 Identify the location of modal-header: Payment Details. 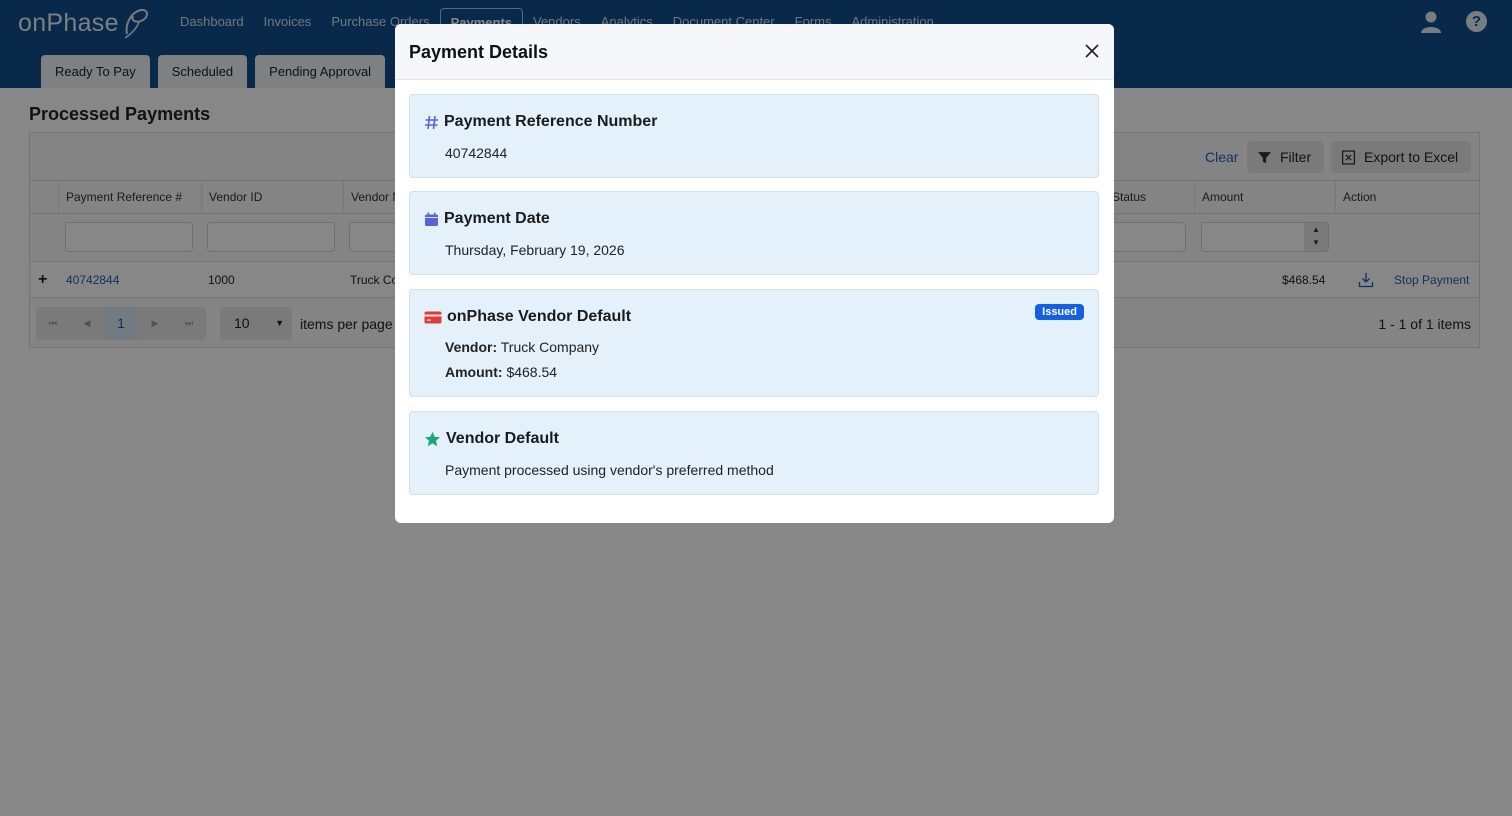
(754, 52).